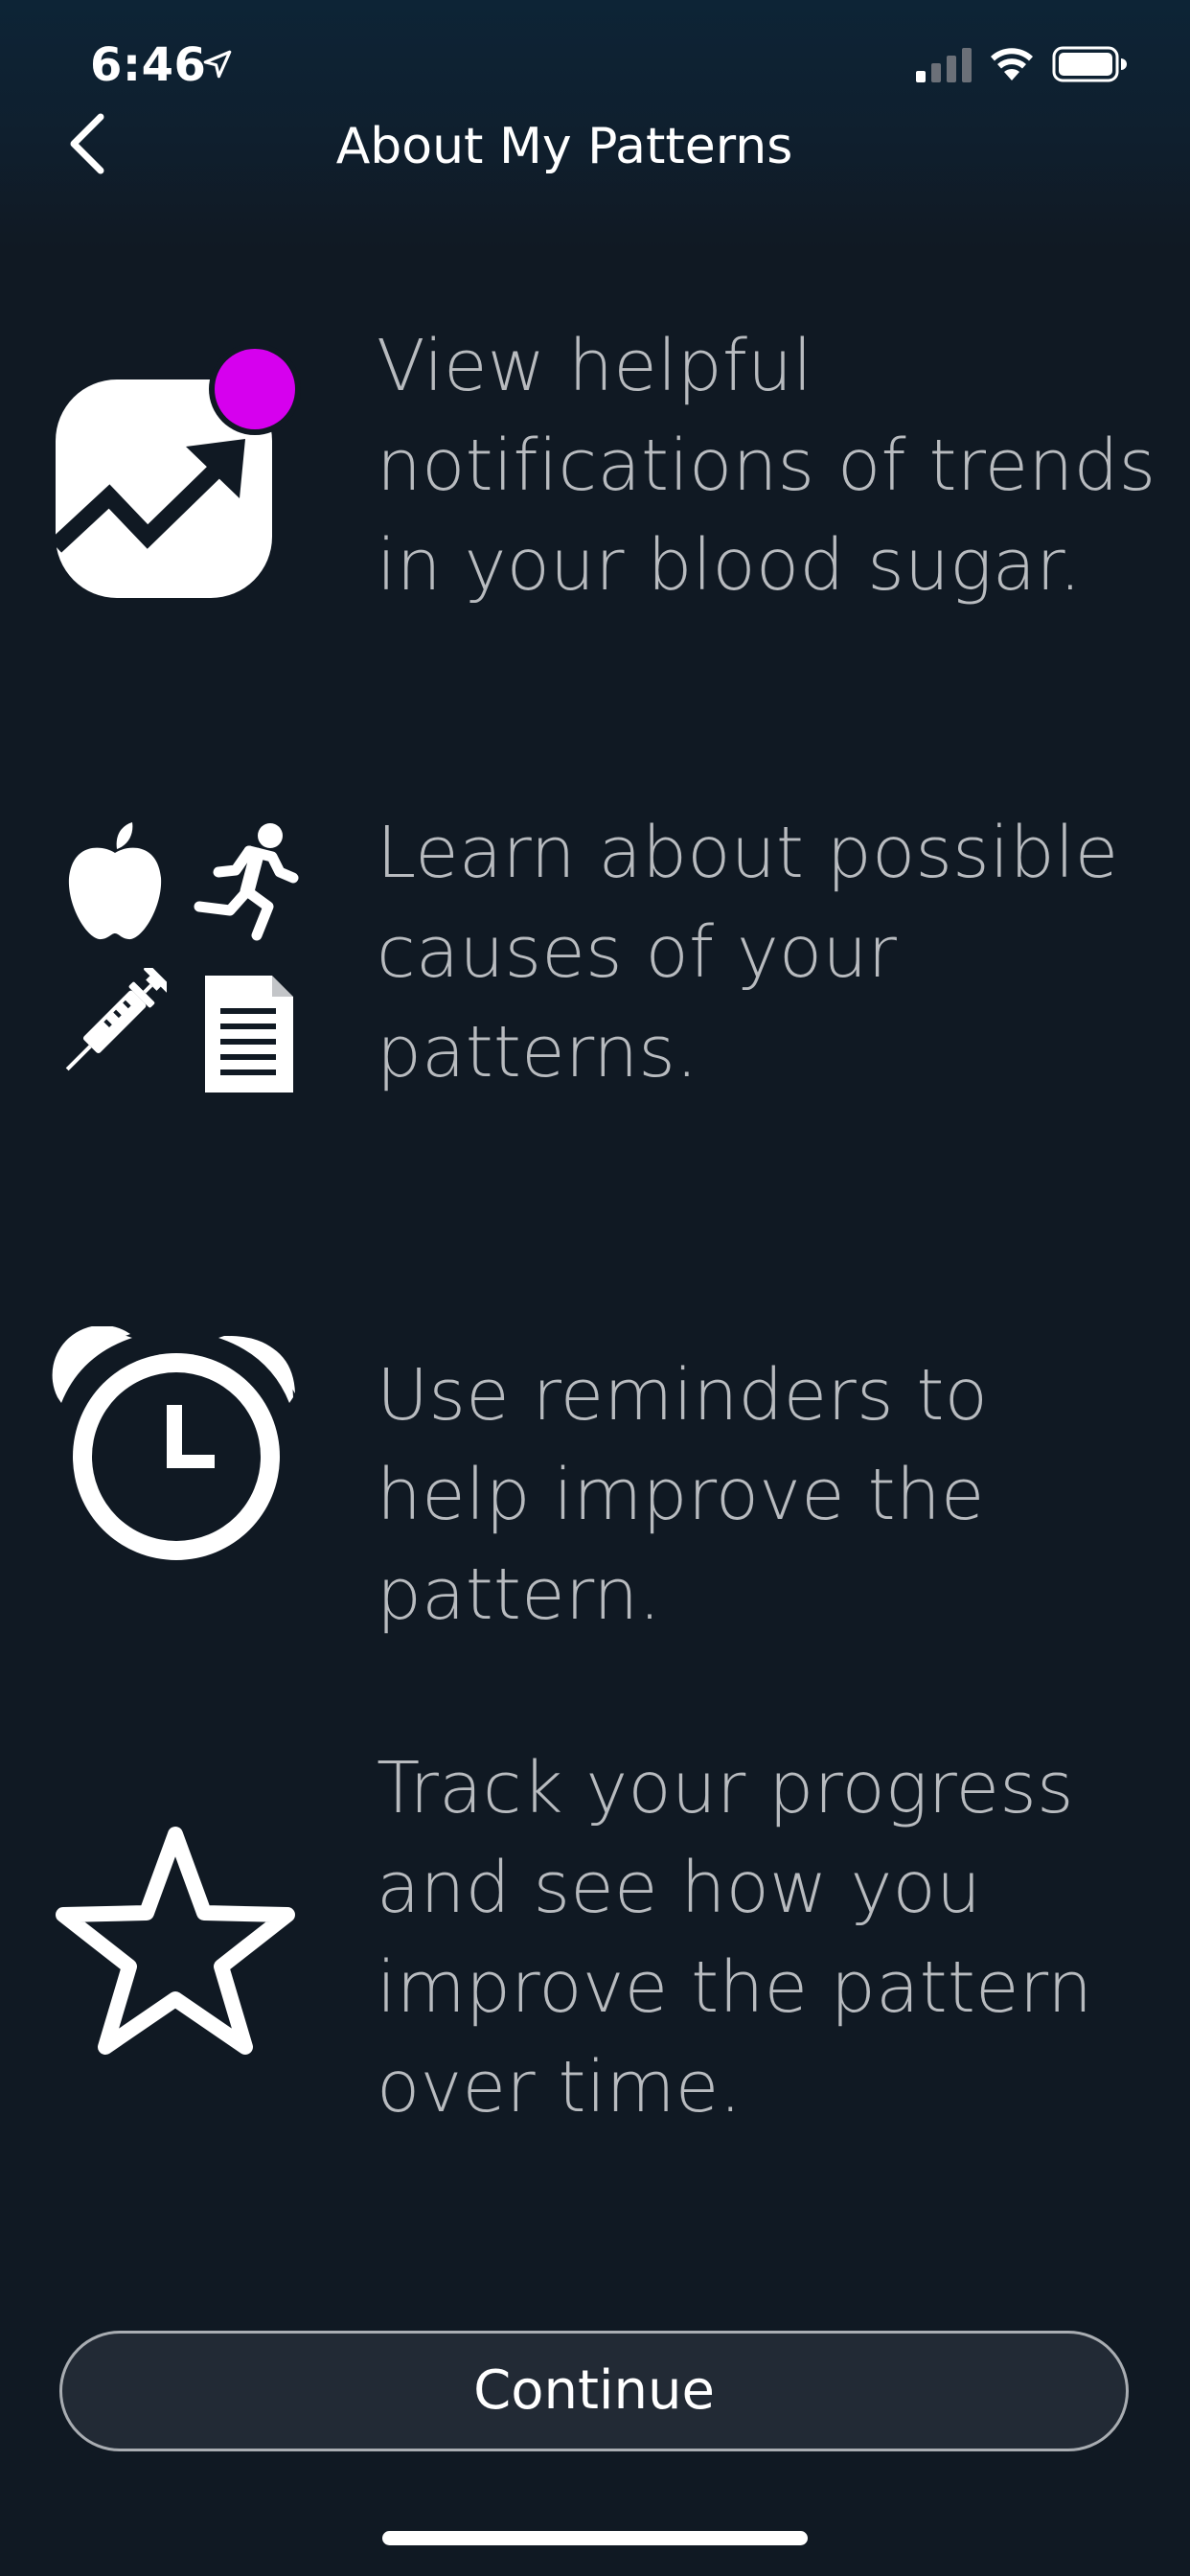 The height and width of the screenshot is (2576, 1190). I want to click on home-indicator, so click(595, 2538).